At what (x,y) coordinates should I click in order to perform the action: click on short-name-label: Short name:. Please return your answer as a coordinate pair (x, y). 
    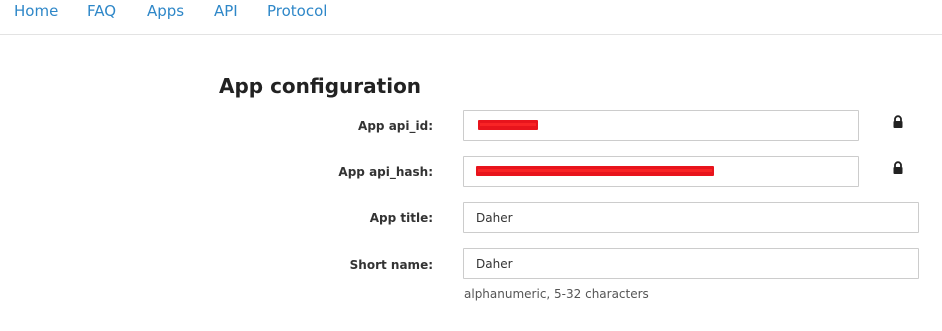
    Looking at the image, I should click on (391, 265).